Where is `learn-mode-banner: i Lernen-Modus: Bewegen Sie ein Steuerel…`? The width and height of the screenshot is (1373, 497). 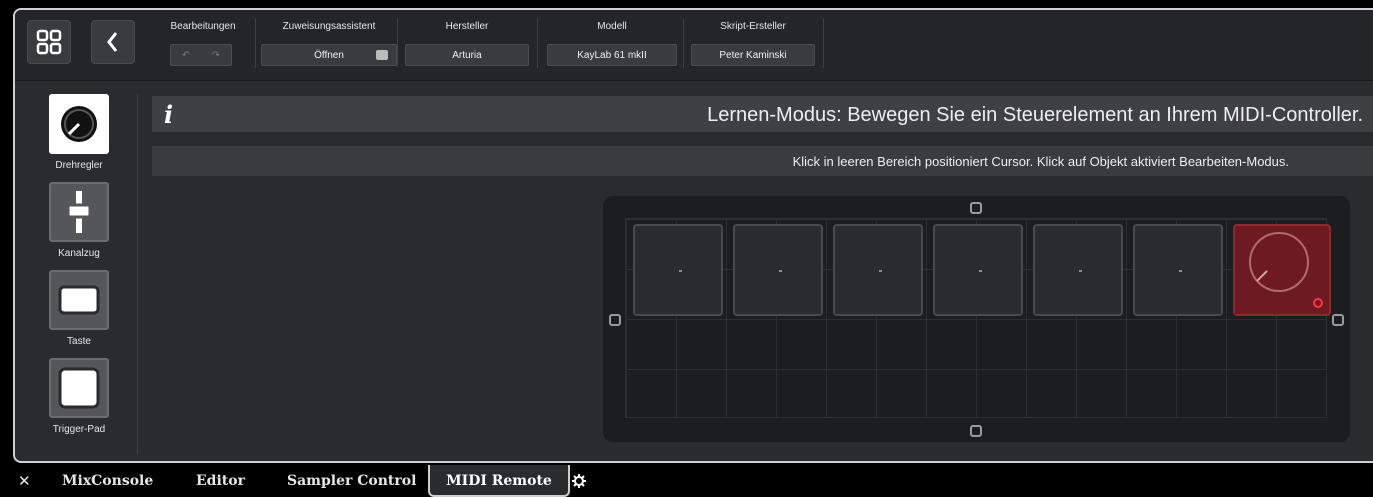
learn-mode-banner: i Lernen-Modus: Bewegen Sie ein Steuerel… is located at coordinates (762, 114).